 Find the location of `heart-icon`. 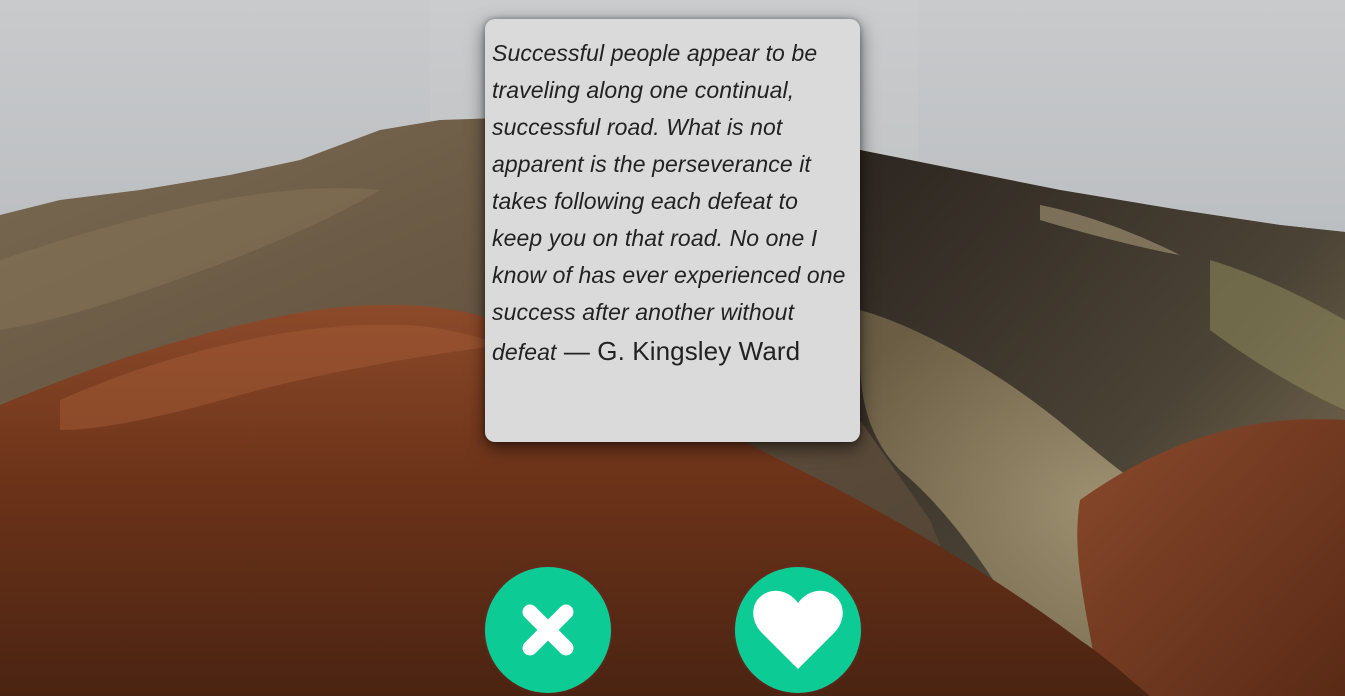

heart-icon is located at coordinates (798, 629).